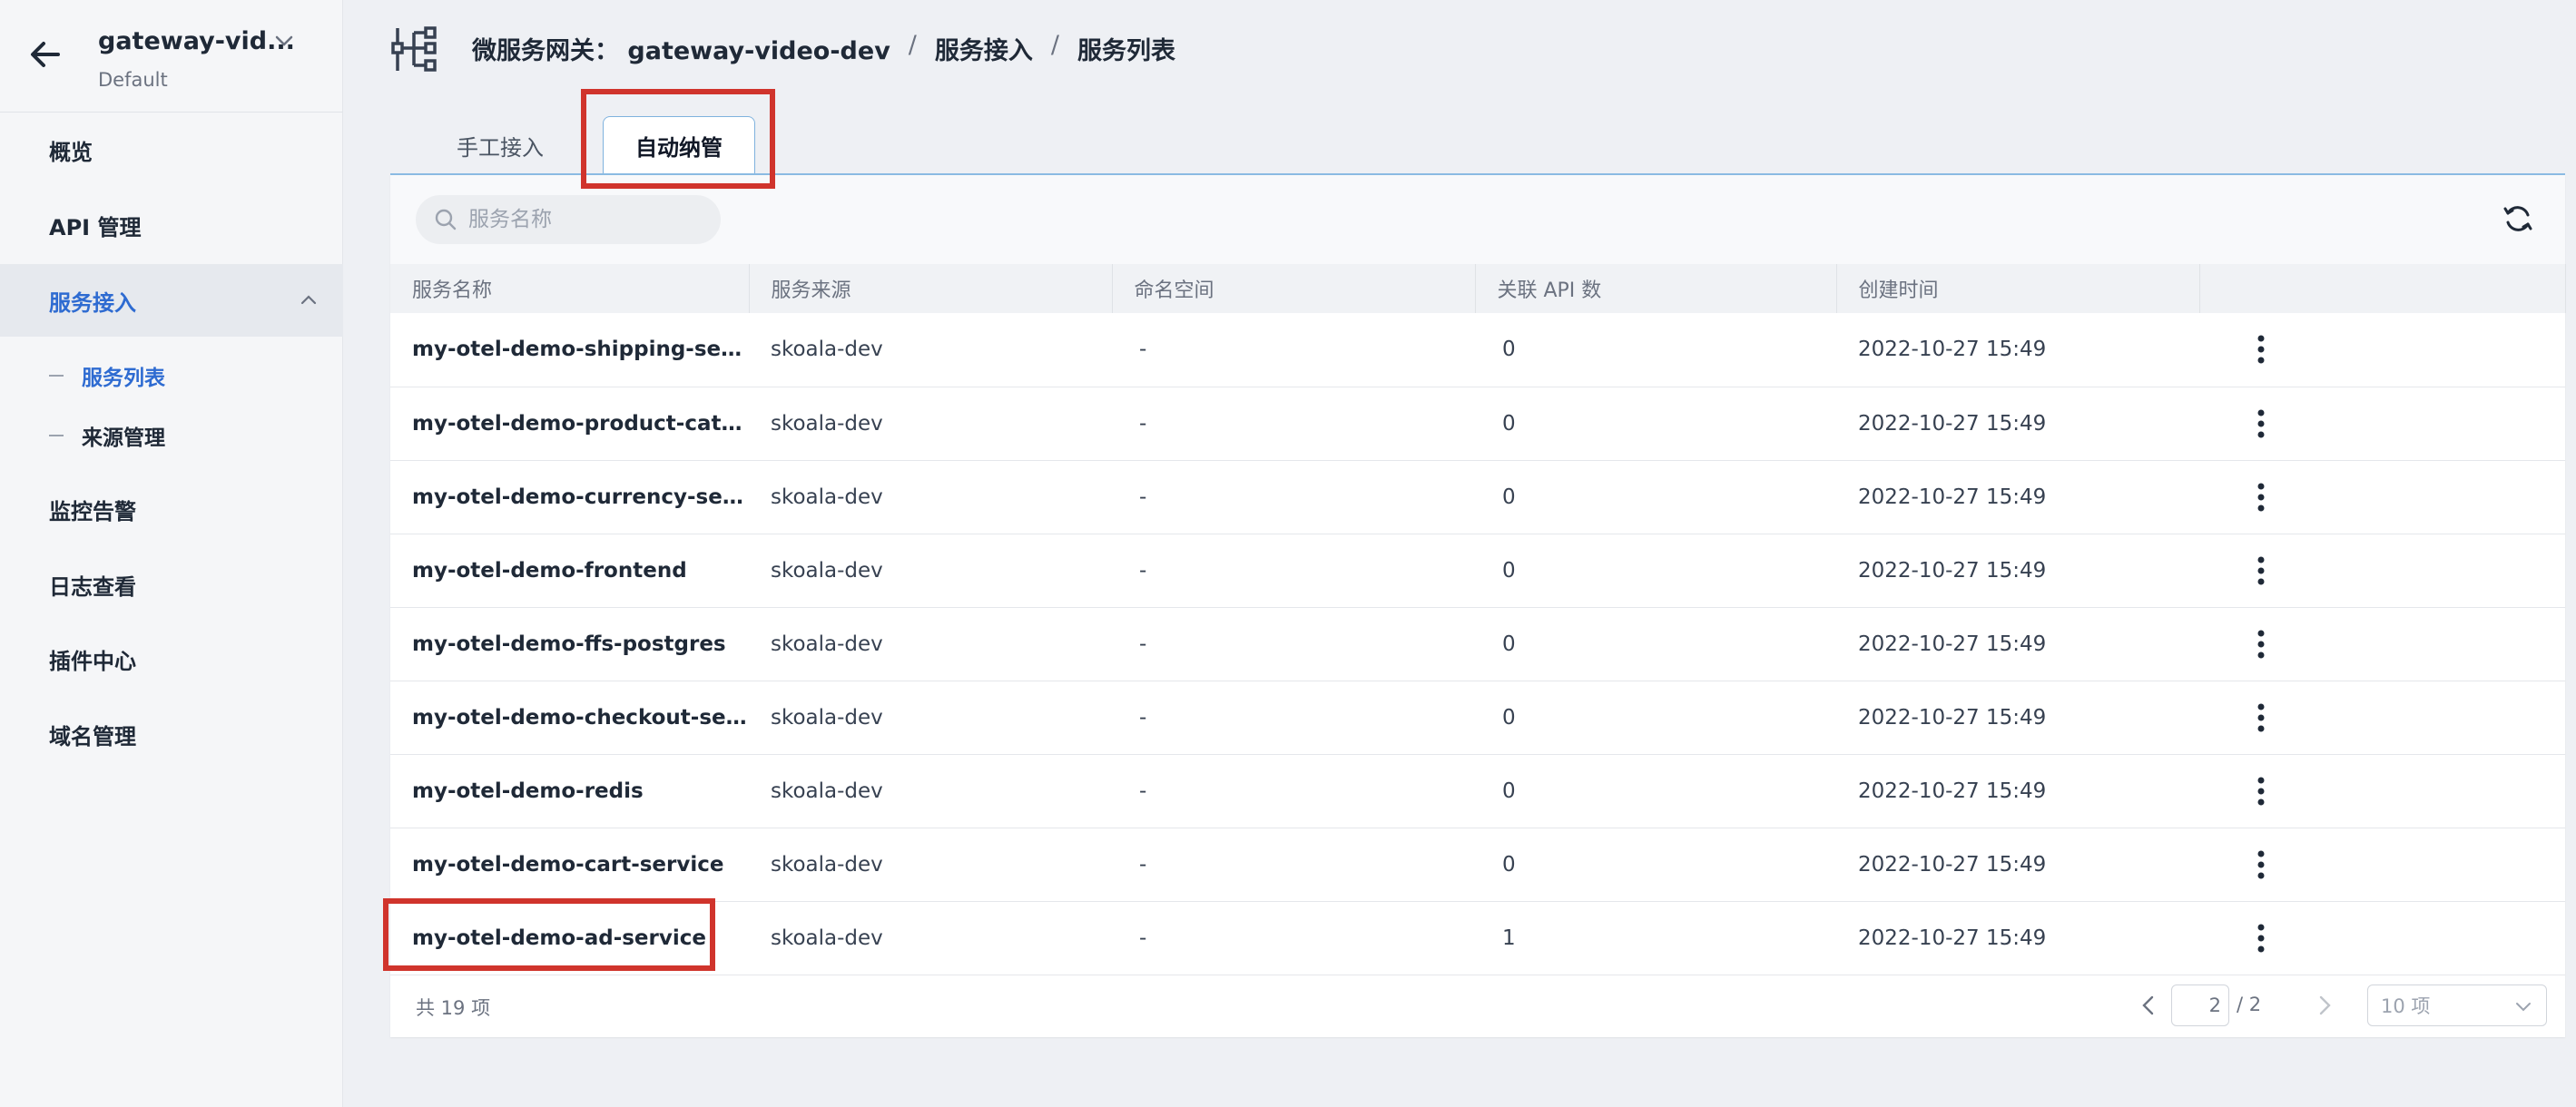 Image resolution: width=2576 pixels, height=1107 pixels. I want to click on total-pages: / 2, so click(2249, 1005).